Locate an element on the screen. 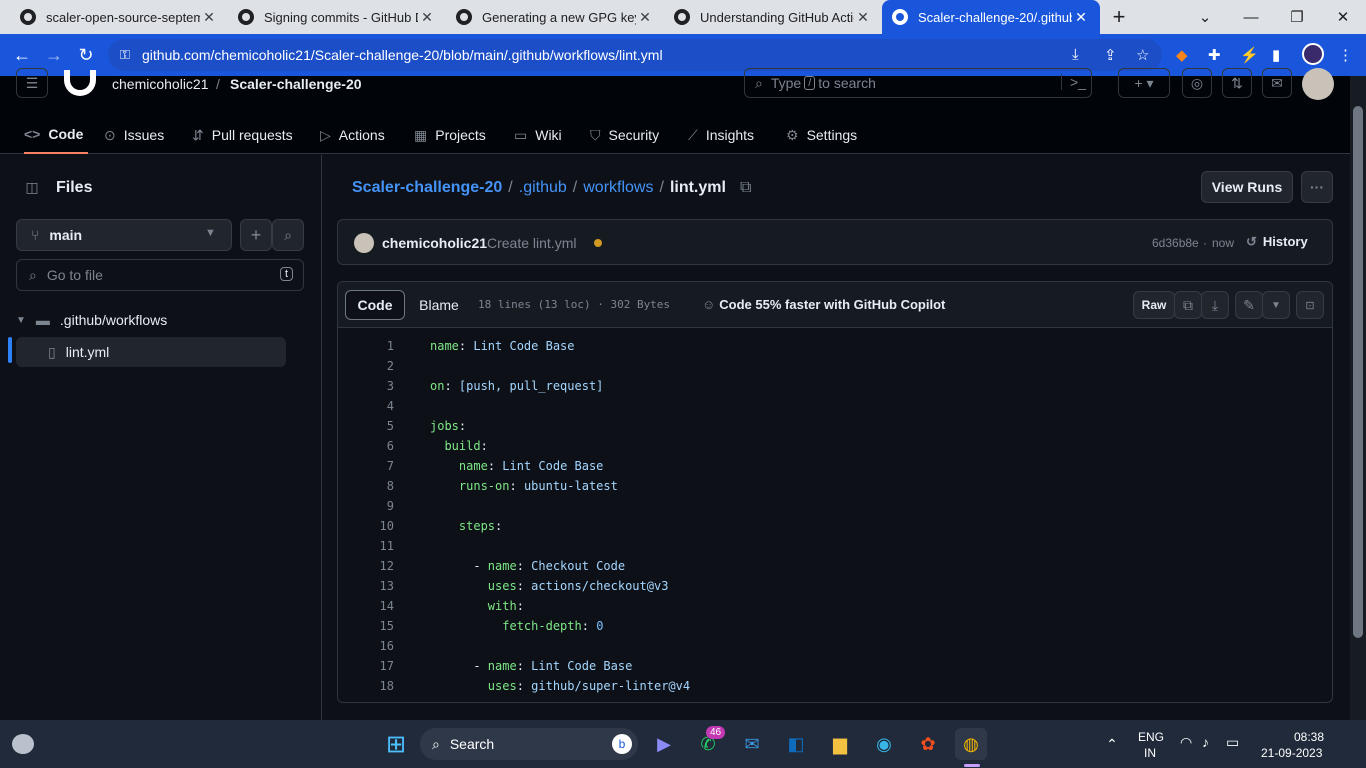 This screenshot has height=768, width=1366. browser-tab: Understanding GitHub Action ✕ is located at coordinates (773, 17).